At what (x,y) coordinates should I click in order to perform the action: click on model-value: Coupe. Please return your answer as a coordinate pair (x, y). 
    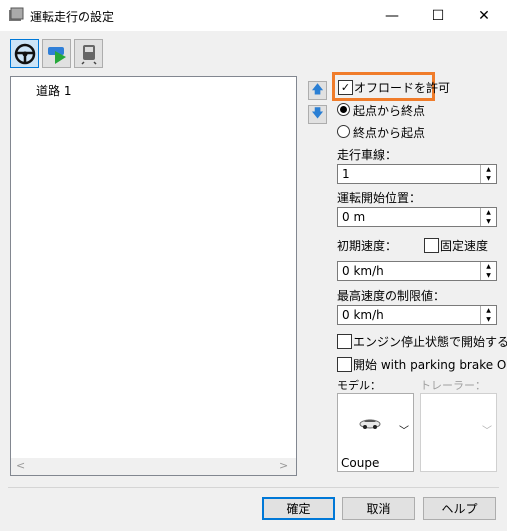
    Looking at the image, I should click on (360, 463).